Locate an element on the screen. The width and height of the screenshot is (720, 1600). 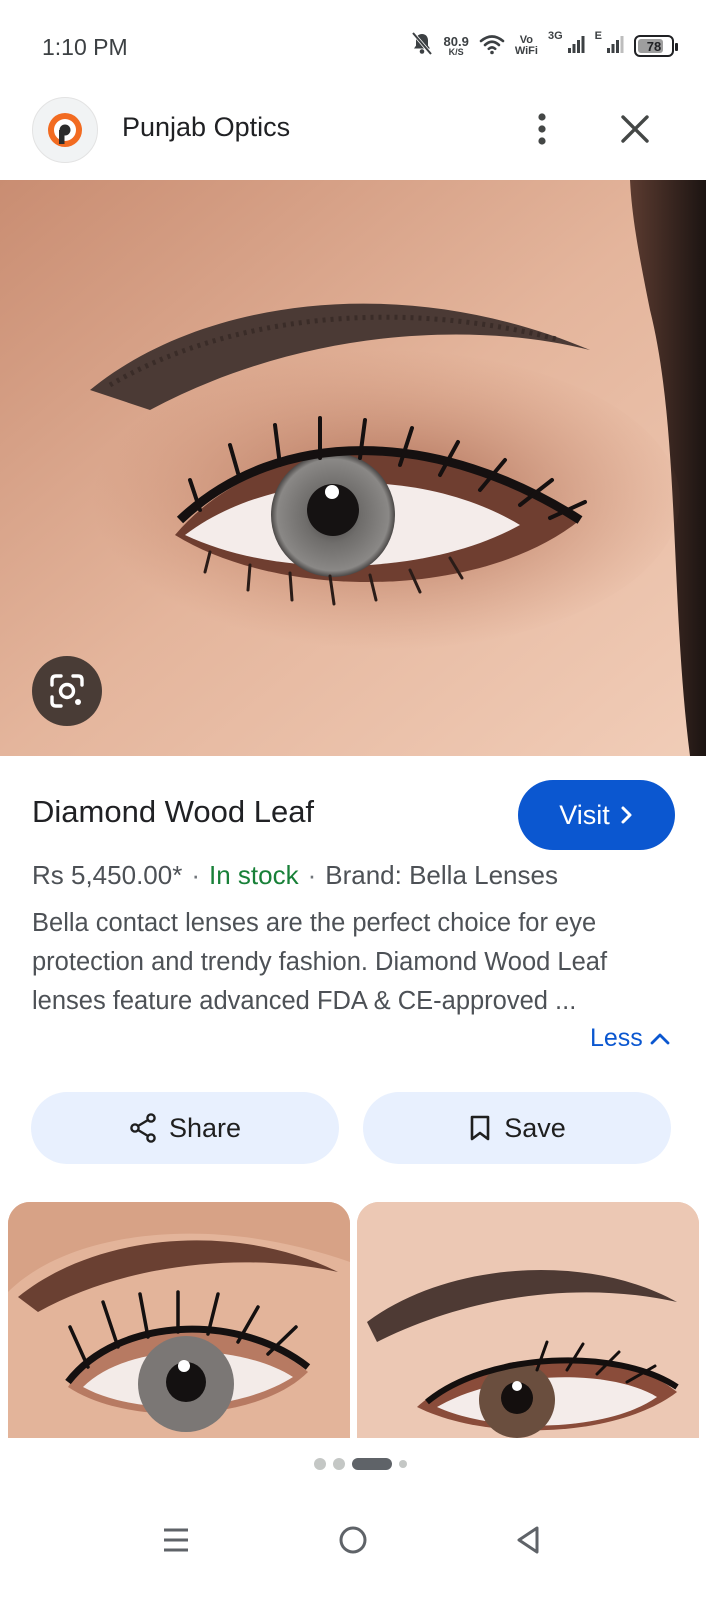
home-button is located at coordinates (353, 1540).